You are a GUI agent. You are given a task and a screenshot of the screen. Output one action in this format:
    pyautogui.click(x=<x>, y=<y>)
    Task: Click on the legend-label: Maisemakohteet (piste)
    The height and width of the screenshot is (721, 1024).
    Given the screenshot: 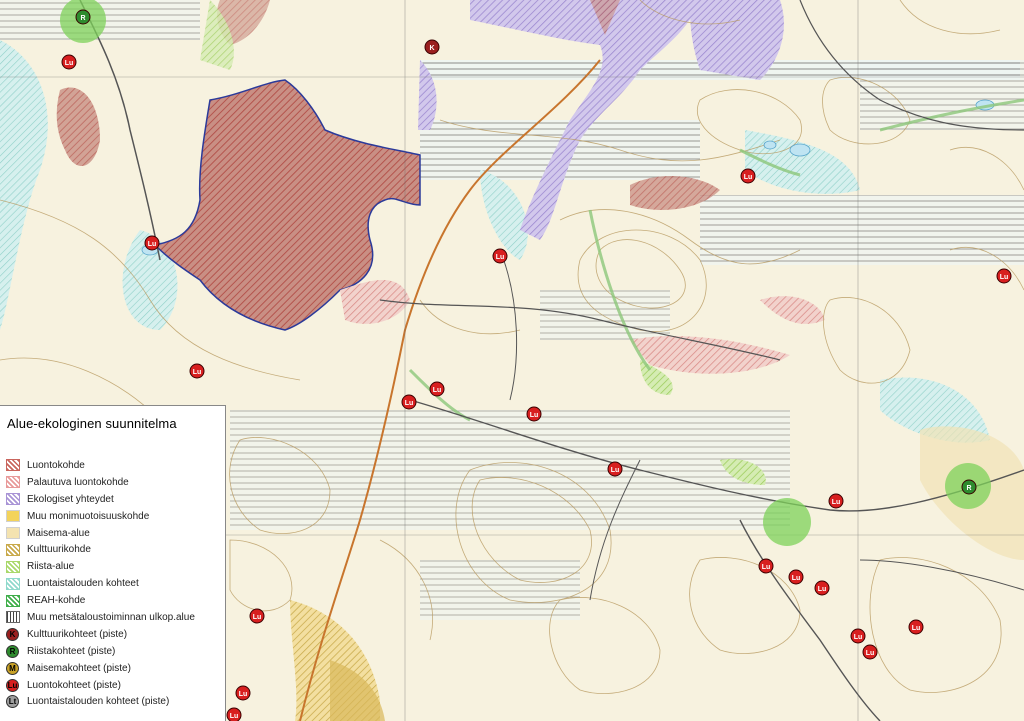 What is the action you would take?
    pyautogui.click(x=79, y=668)
    